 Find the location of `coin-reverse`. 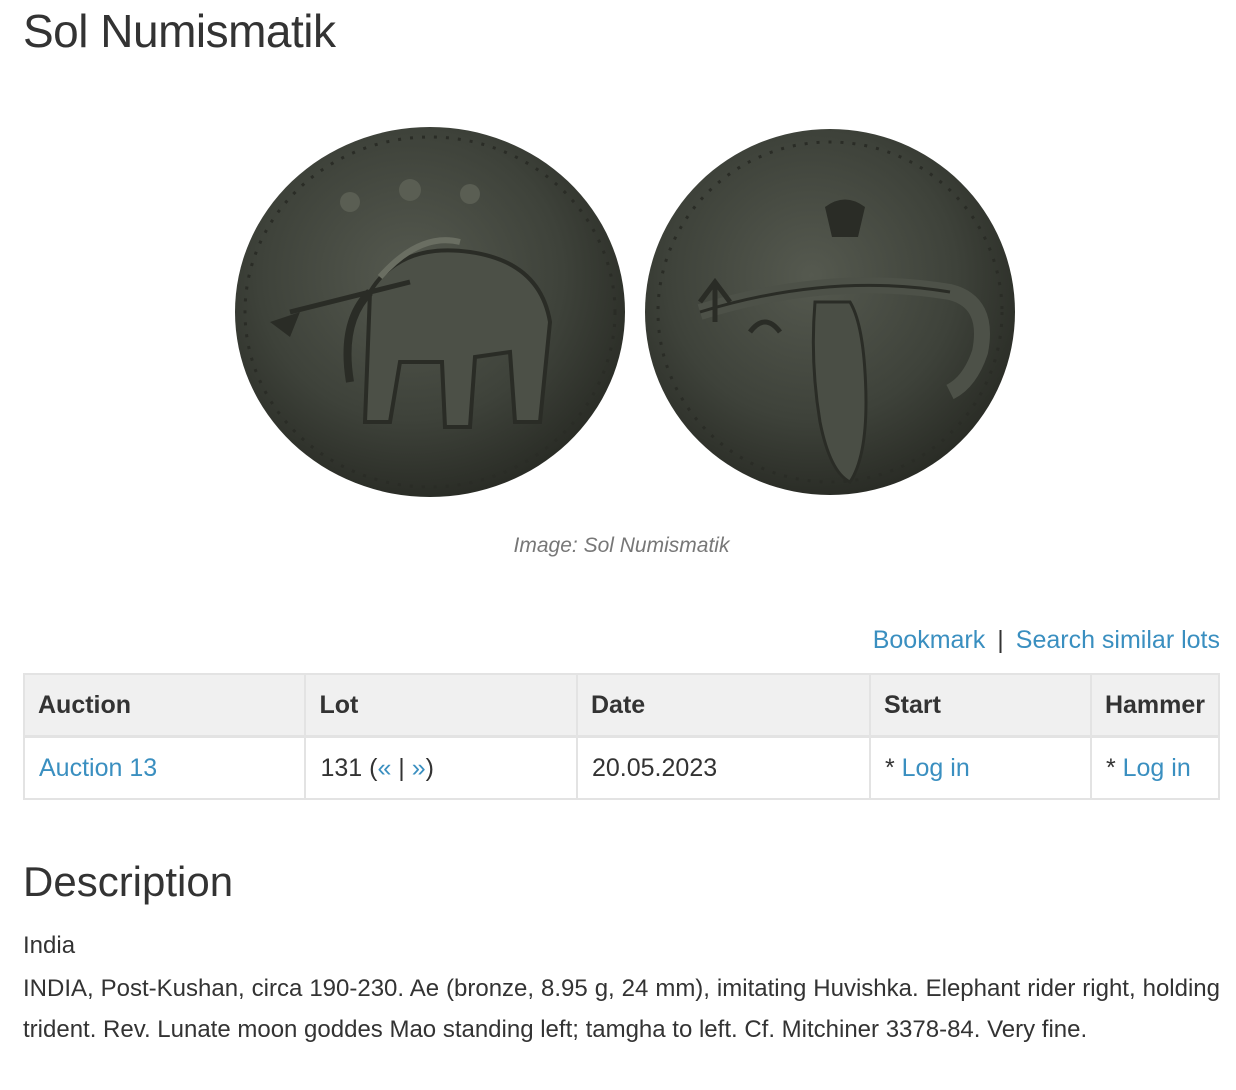

coin-reverse is located at coordinates (830, 312).